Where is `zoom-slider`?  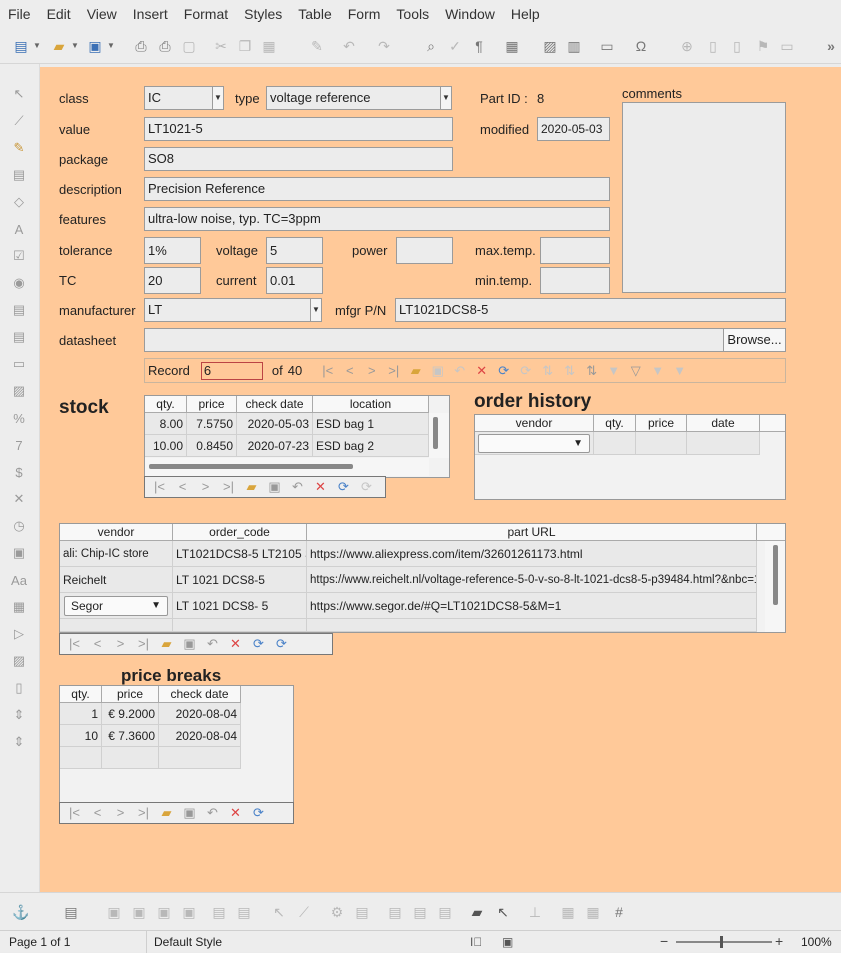 zoom-slider is located at coordinates (724, 942).